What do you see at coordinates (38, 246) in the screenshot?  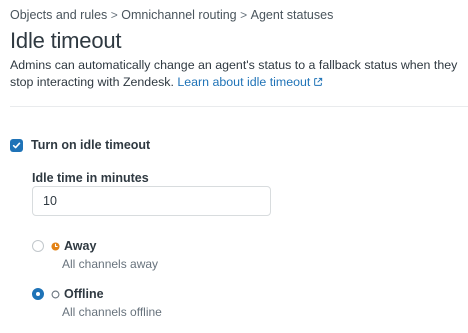 I see `away-radio` at bounding box center [38, 246].